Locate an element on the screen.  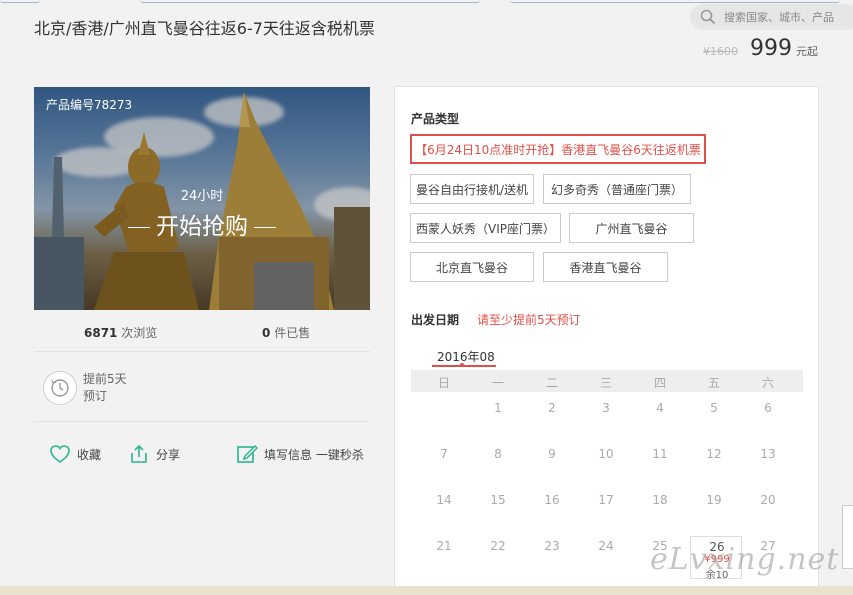
product-image: 产品编号78273 24小时 开始抢购 is located at coordinates (202, 198).